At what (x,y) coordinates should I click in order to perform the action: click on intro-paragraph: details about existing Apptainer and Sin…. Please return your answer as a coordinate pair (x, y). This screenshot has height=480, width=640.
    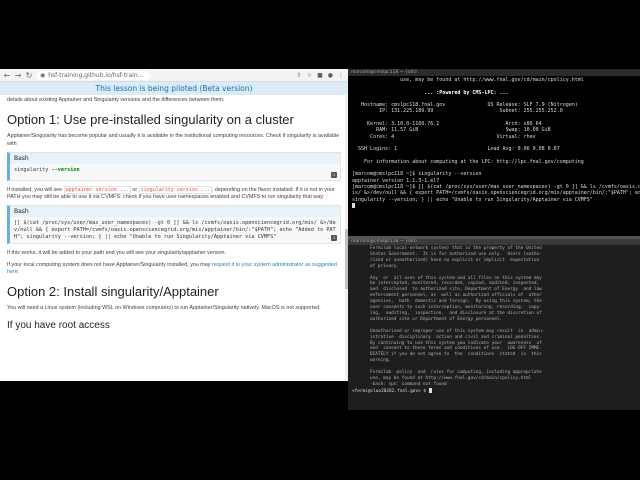
    Looking at the image, I should click on (116, 100).